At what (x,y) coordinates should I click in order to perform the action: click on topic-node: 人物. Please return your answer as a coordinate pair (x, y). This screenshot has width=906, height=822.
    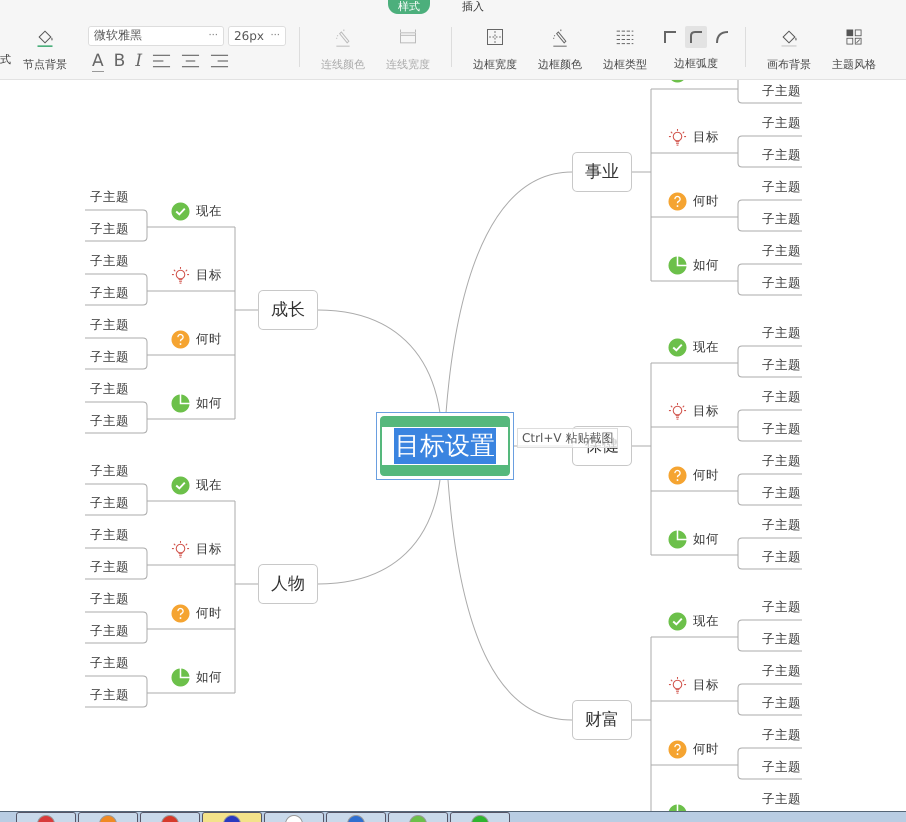
    Looking at the image, I should click on (288, 584).